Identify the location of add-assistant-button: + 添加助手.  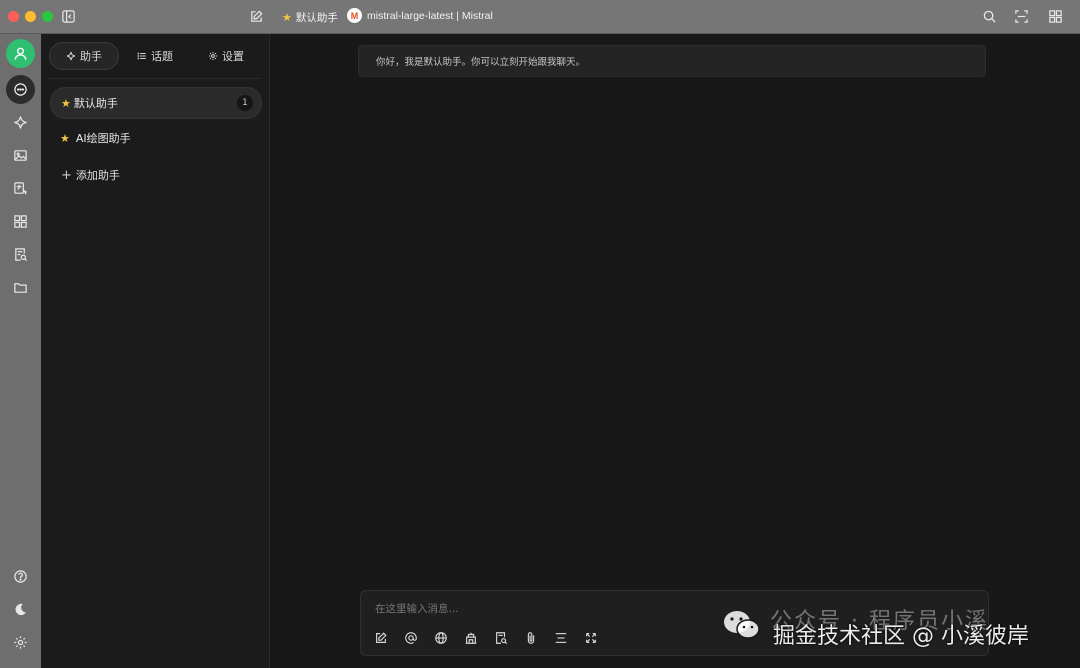
(90, 175).